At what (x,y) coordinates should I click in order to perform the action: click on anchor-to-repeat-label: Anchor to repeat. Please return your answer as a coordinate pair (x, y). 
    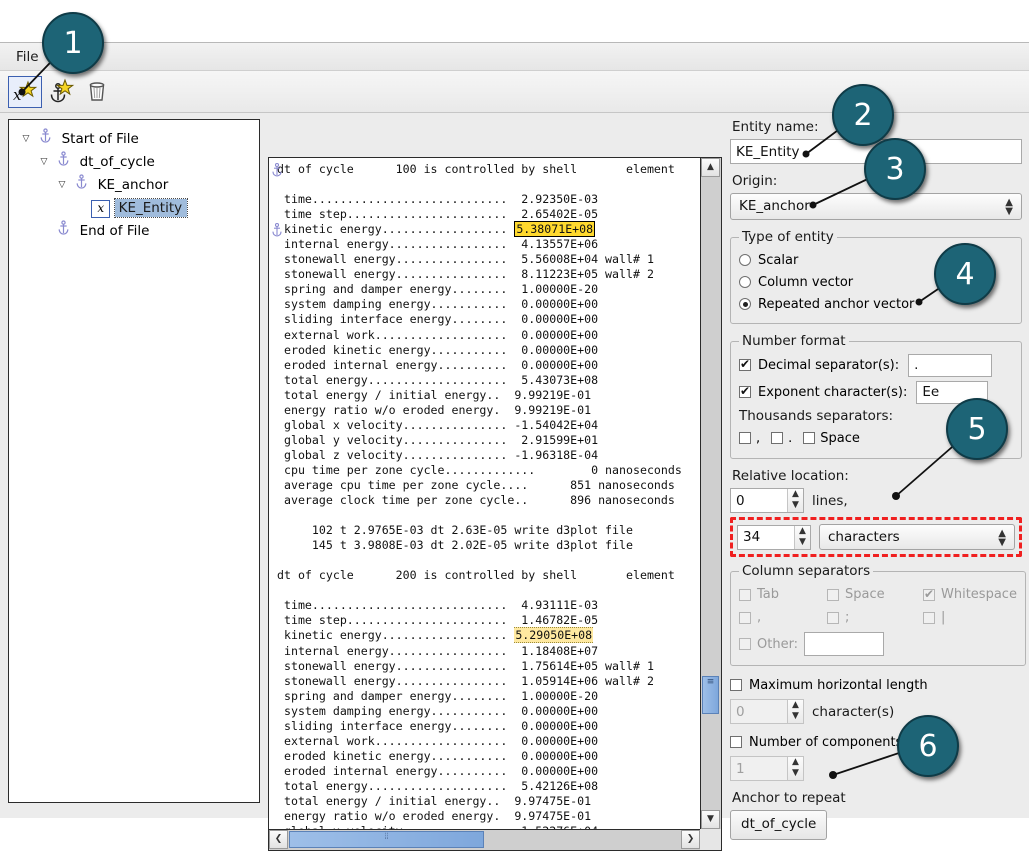
    Looking at the image, I should click on (789, 798).